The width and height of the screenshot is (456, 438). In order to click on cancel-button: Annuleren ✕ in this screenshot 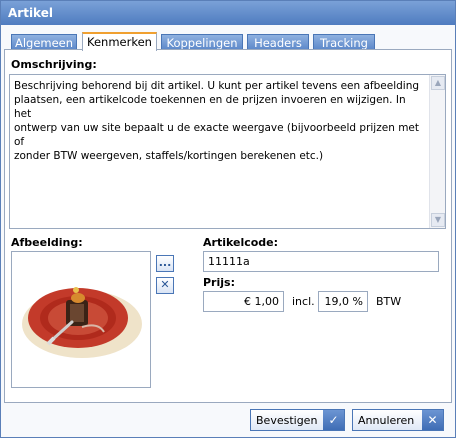, I will do `click(398, 420)`.